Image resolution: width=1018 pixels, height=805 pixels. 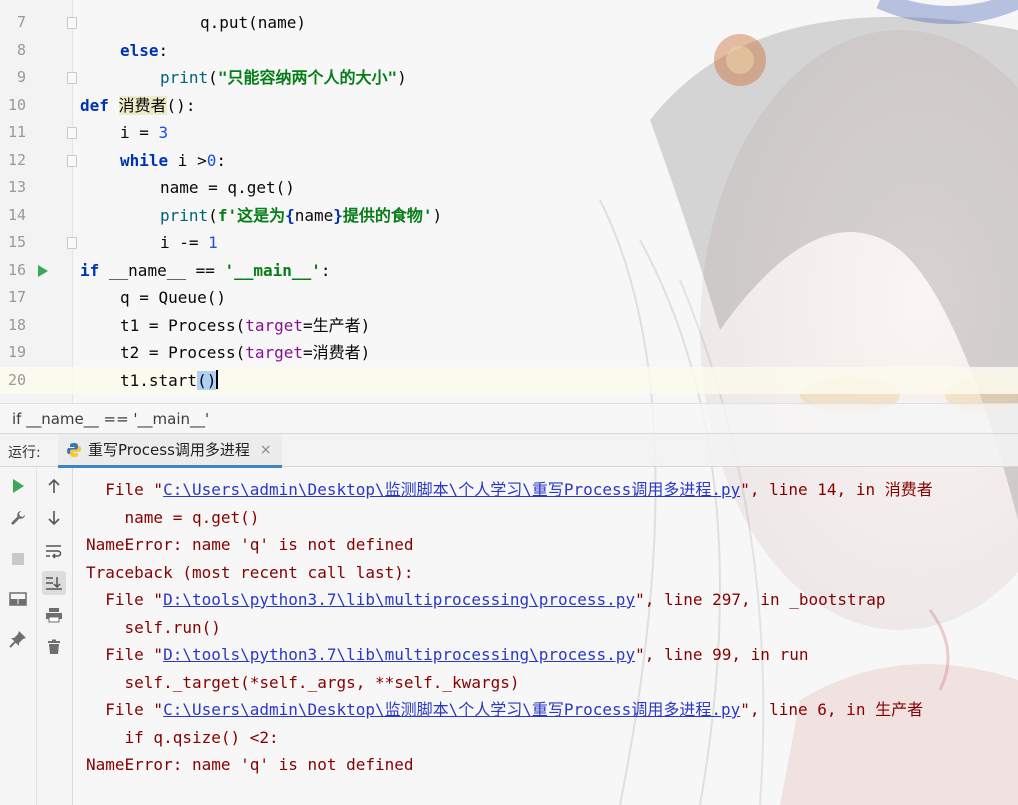 I want to click on console-line: Traceback (most recent call last):, so click(x=250, y=572).